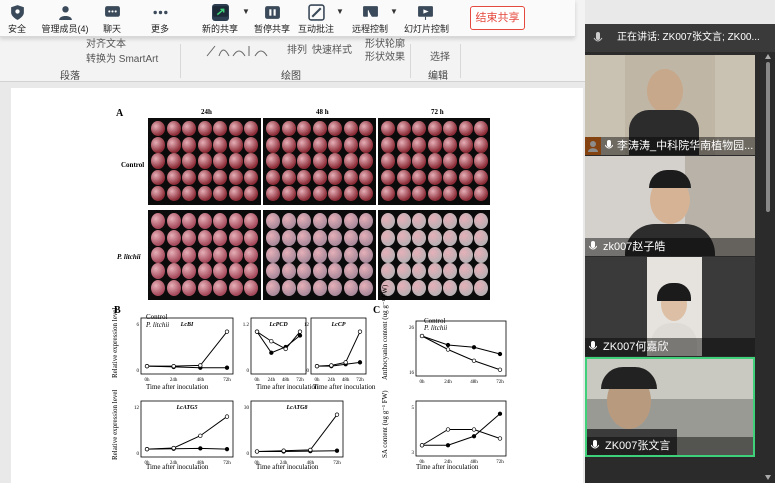  What do you see at coordinates (394, 11) in the screenshot?
I see `remote-dropdown-icon: ▼` at bounding box center [394, 11].